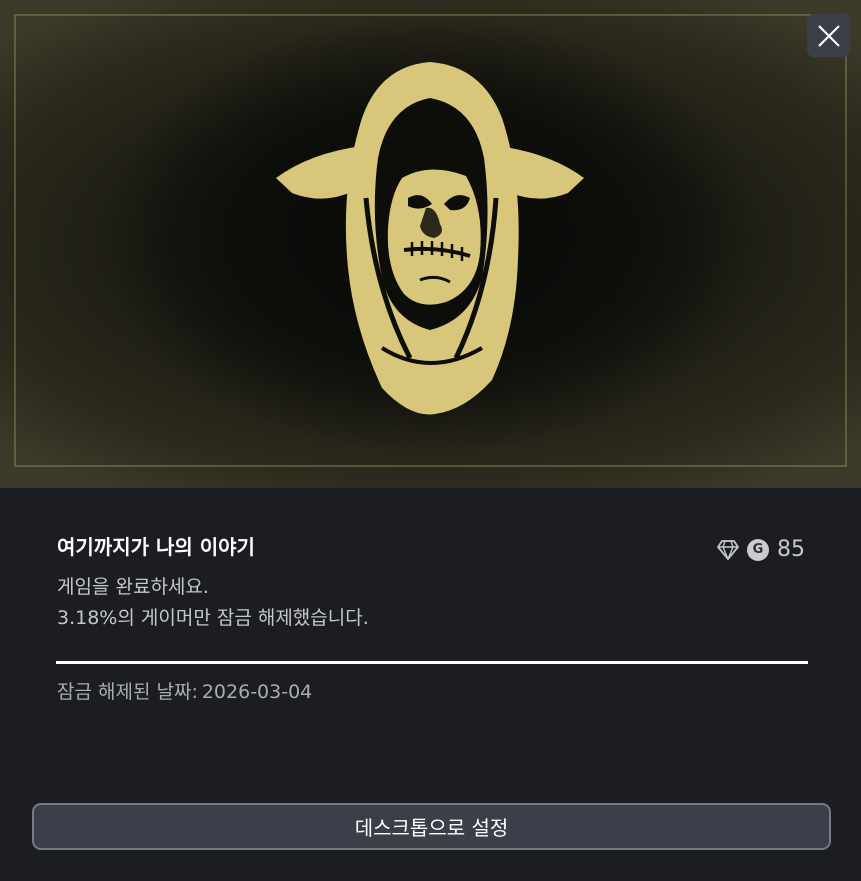 This screenshot has height=881, width=861. I want to click on close-icon, so click(828, 35).